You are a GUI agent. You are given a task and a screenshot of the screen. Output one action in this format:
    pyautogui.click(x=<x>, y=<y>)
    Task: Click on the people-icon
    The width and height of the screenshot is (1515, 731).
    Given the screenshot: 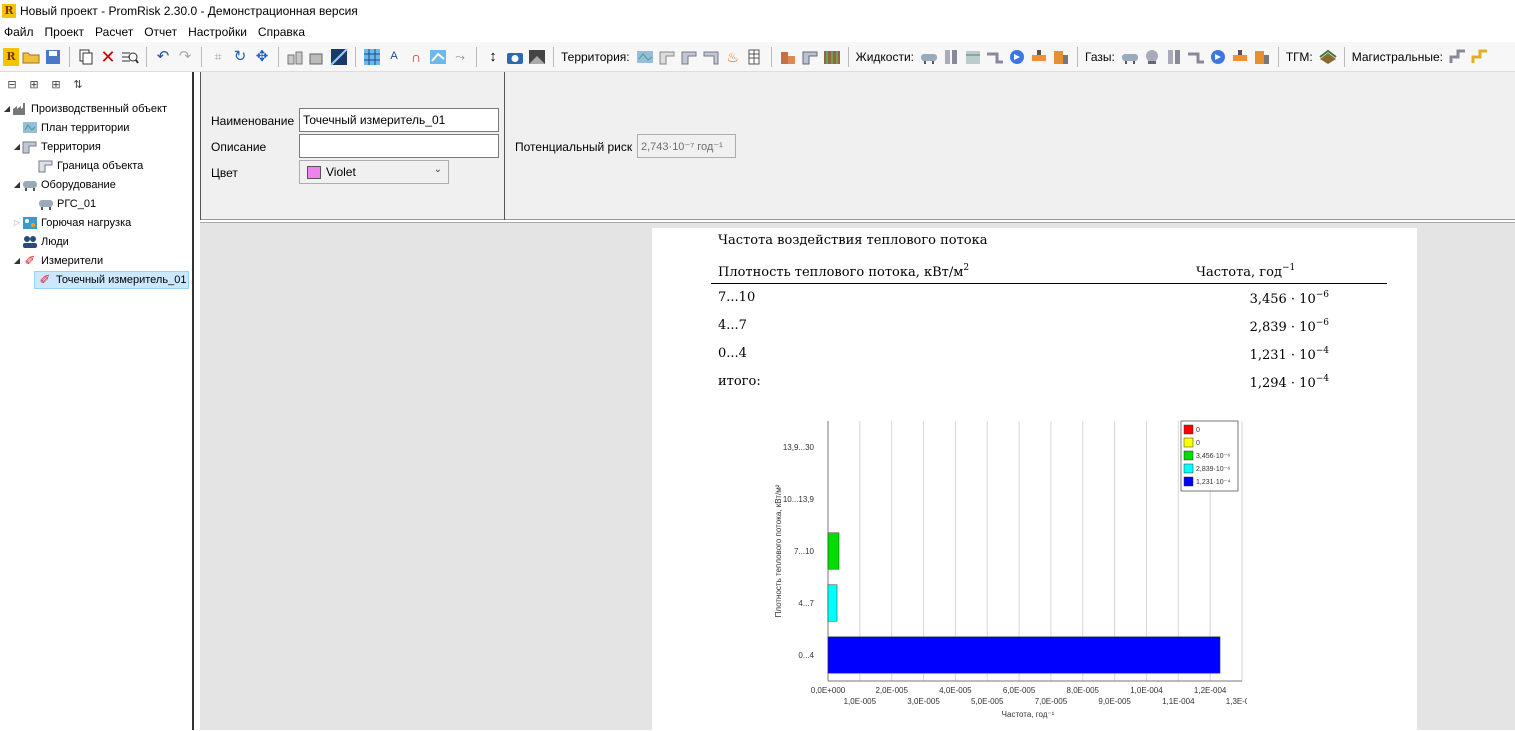 What is the action you would take?
    pyautogui.click(x=30, y=242)
    